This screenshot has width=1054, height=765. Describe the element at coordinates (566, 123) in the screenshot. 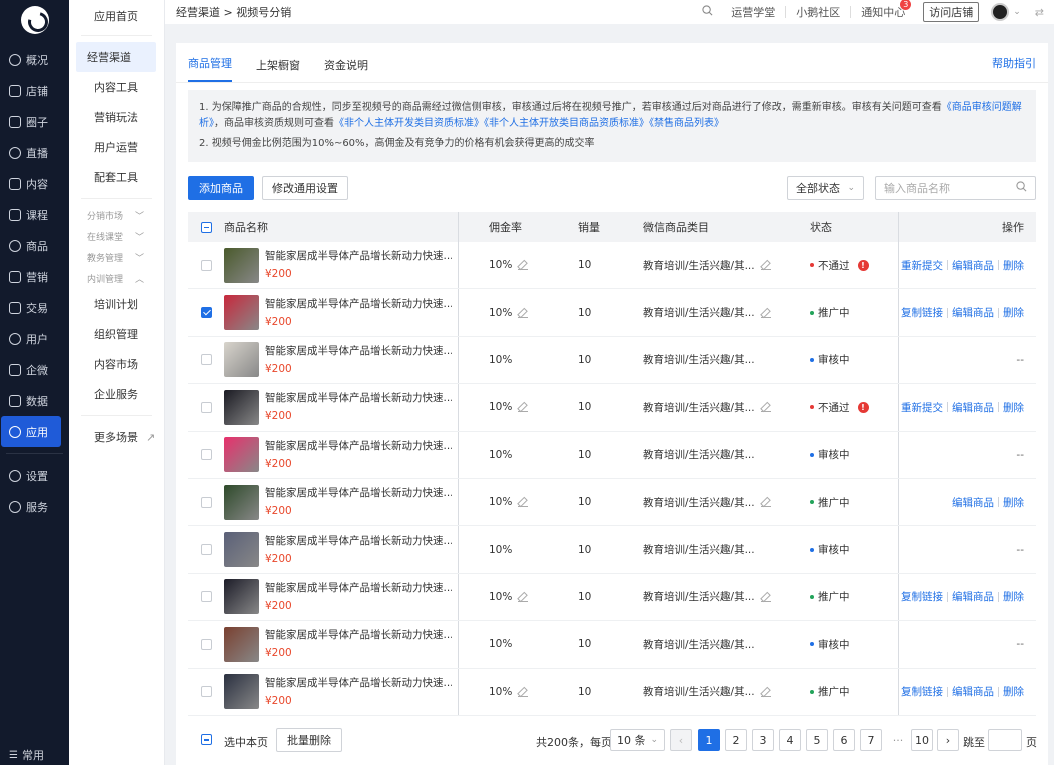

I see `goods-qualification-link: 《非个人主体开放类目商品资质标准》` at that location.